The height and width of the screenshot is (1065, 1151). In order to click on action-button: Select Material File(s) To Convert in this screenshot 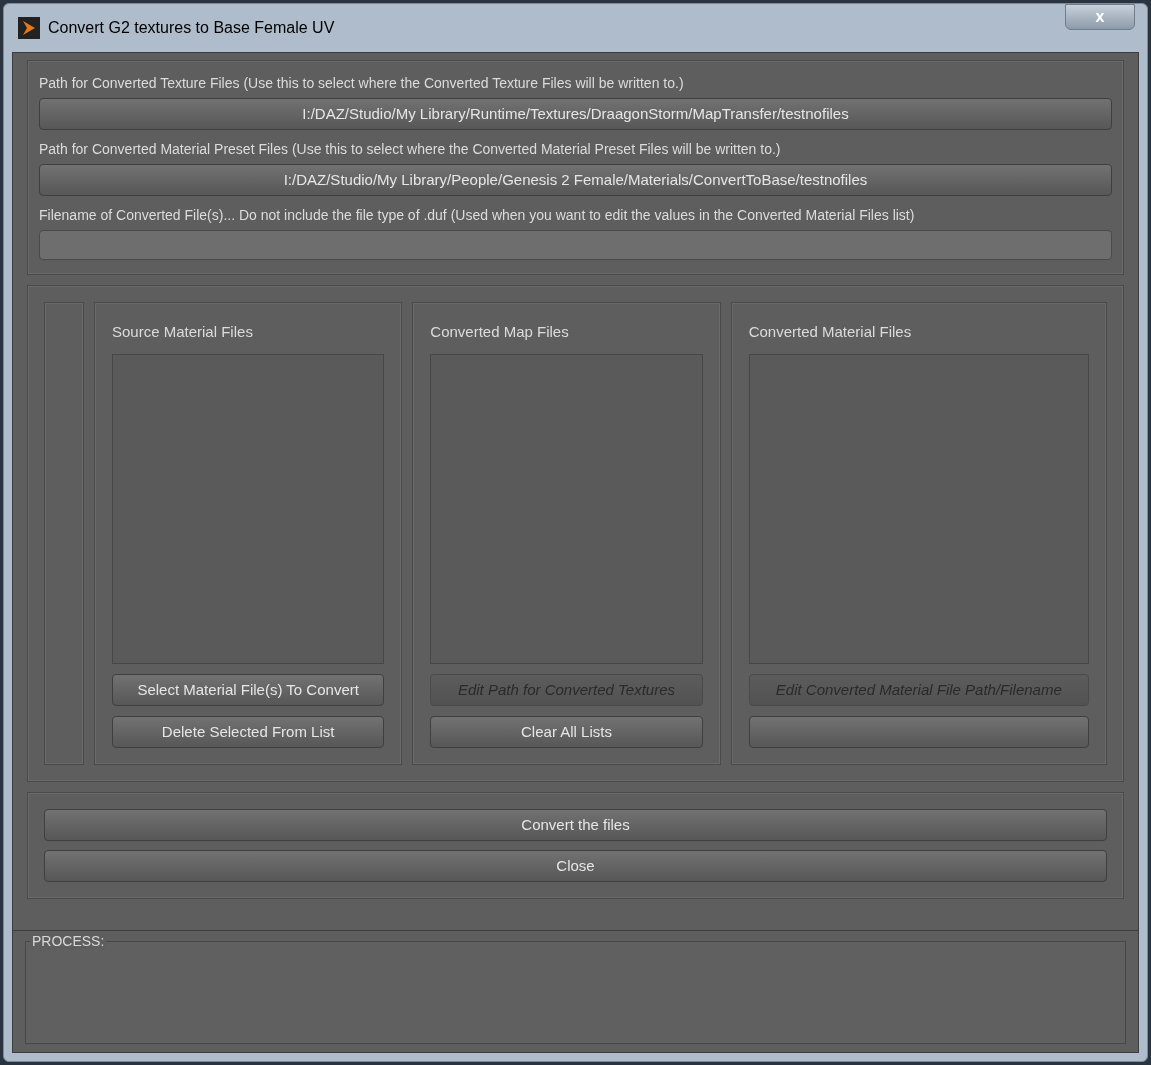, I will do `click(248, 690)`.